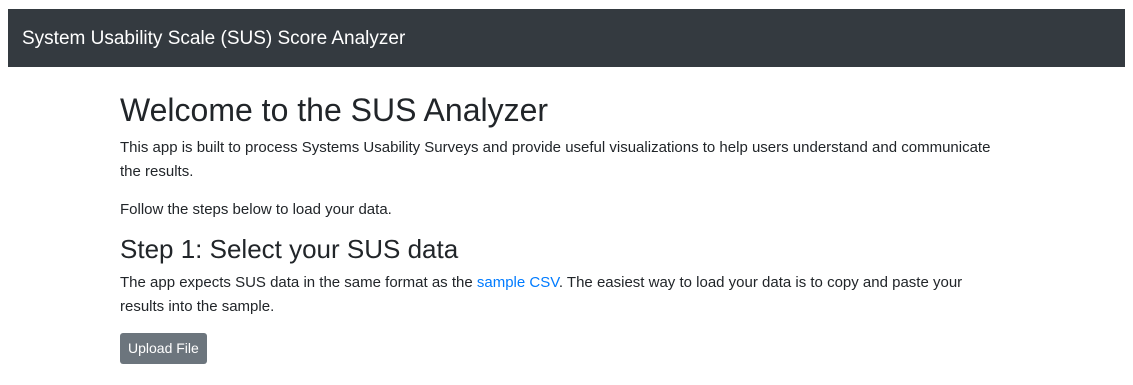 The height and width of the screenshot is (385, 1133). Describe the element at coordinates (163, 348) in the screenshot. I see `upload-file-button: Upload File` at that location.